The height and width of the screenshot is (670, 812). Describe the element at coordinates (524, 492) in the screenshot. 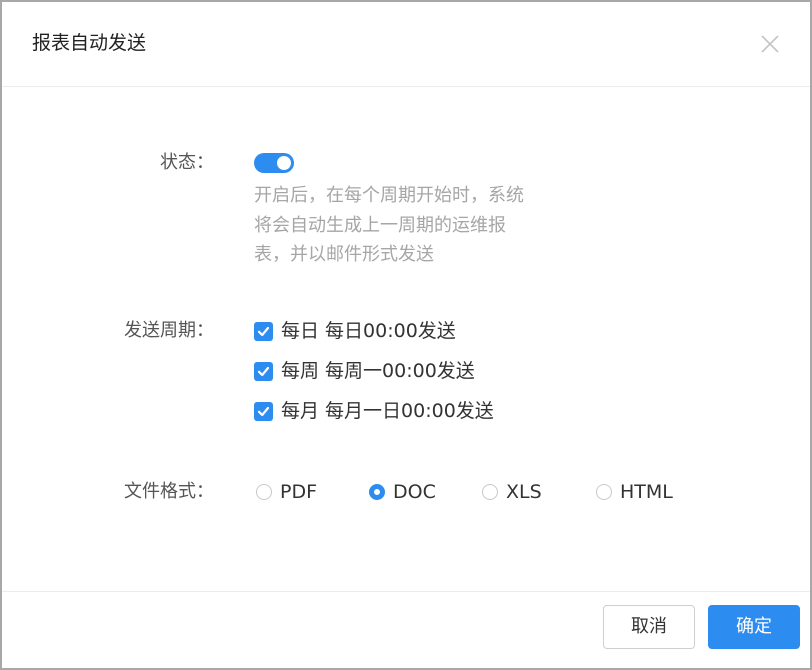

I see `format-option-label: XLS` at that location.